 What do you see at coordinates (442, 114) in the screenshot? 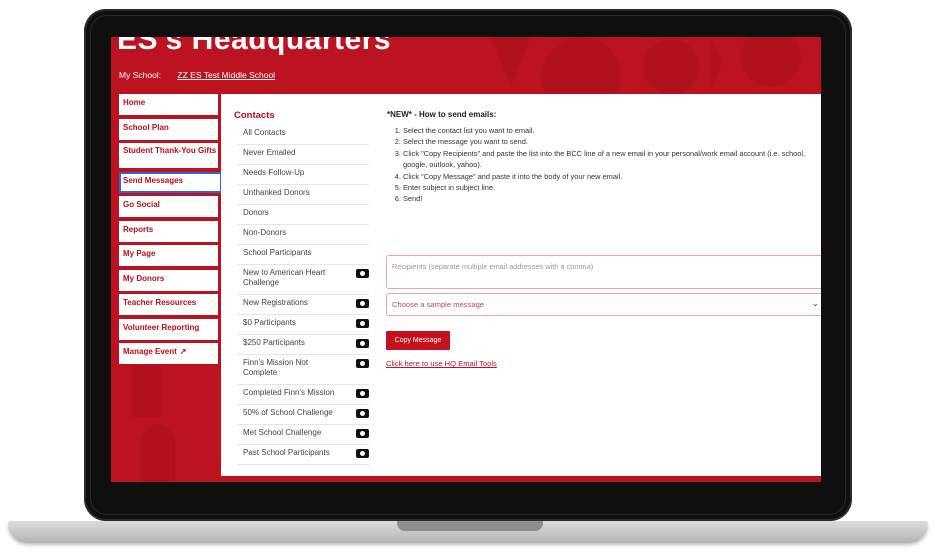
I see `instructions-title: *NEW* - How to send emails:` at bounding box center [442, 114].